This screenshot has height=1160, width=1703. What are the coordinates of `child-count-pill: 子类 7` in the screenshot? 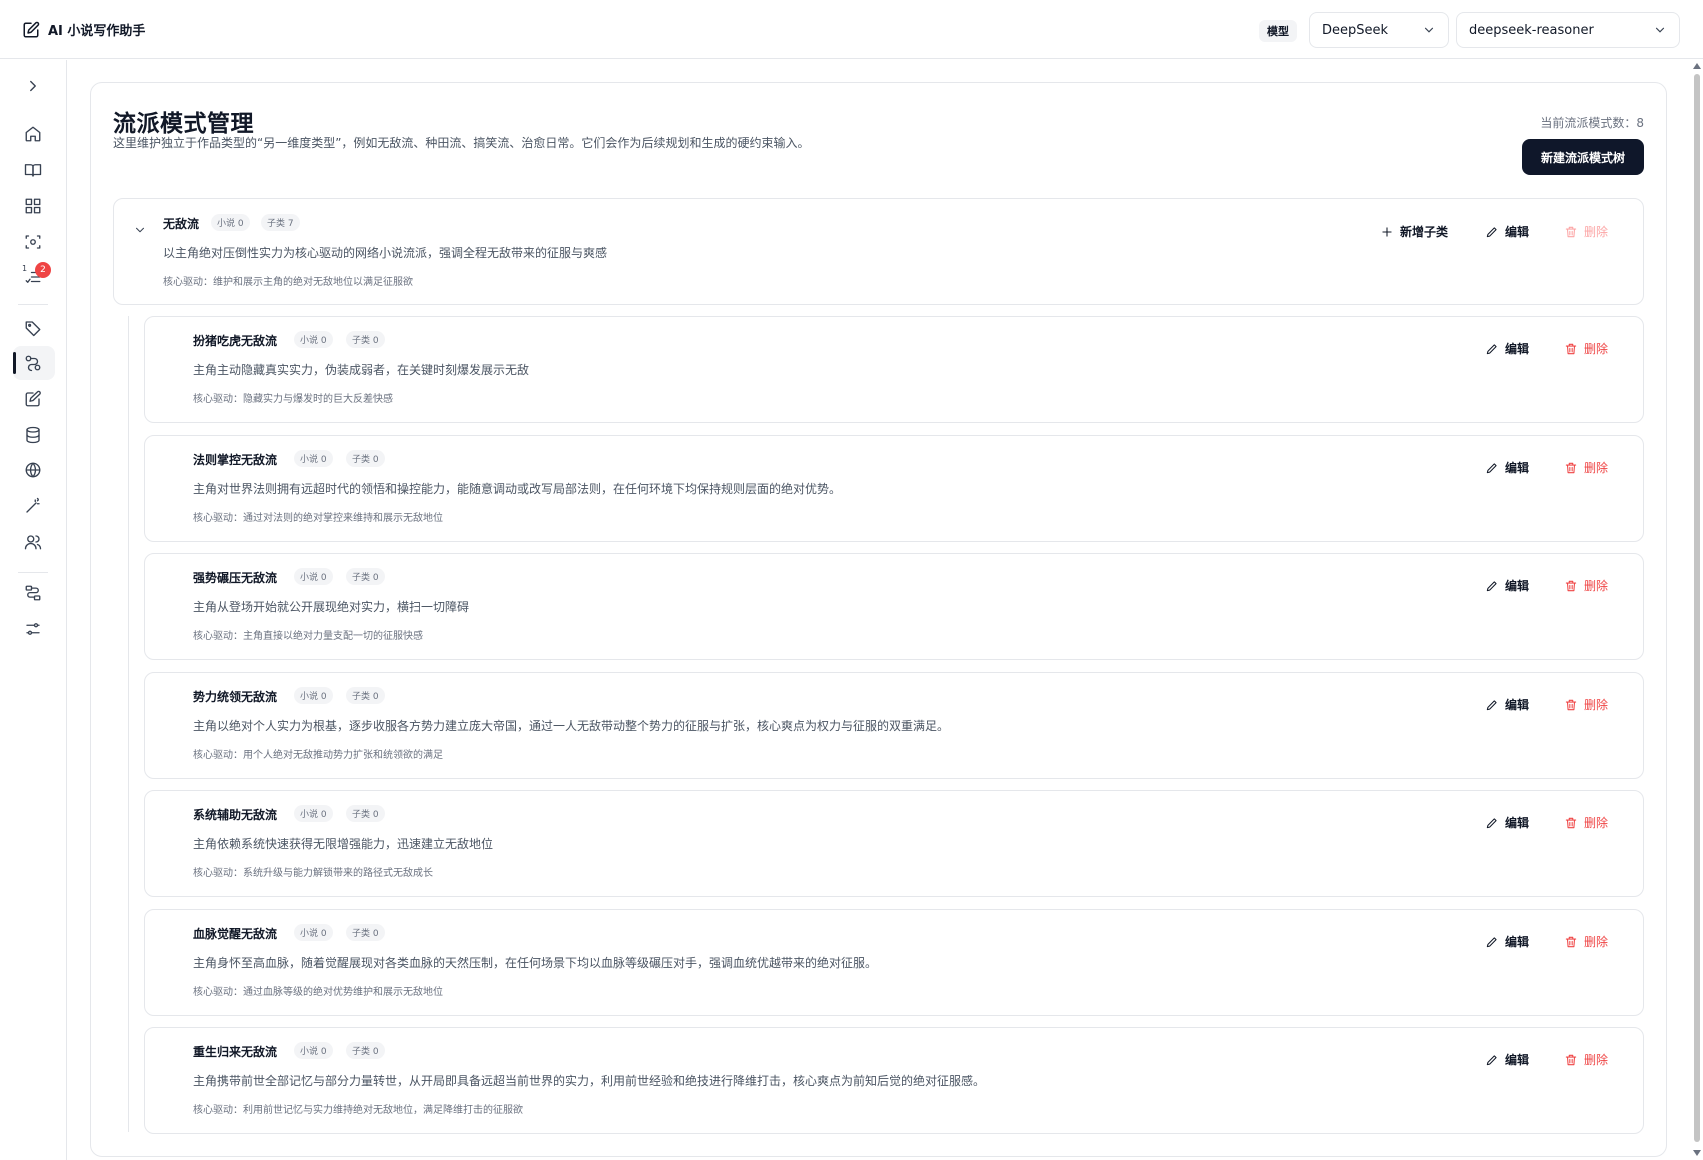 It's located at (280, 222).